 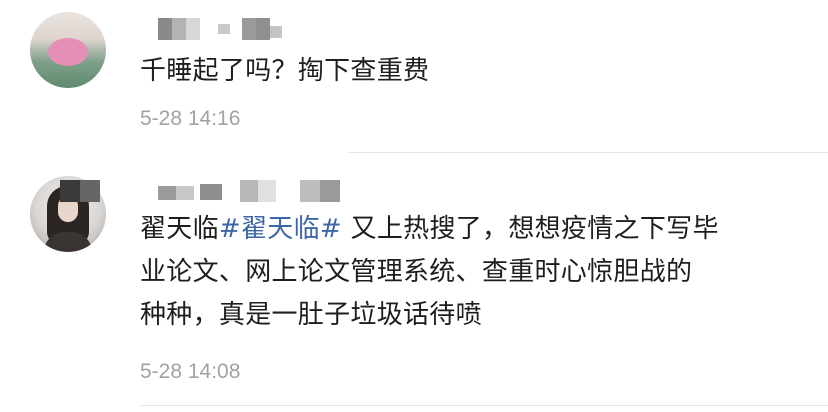 What do you see at coordinates (484, 405) in the screenshot?
I see `divider` at bounding box center [484, 405].